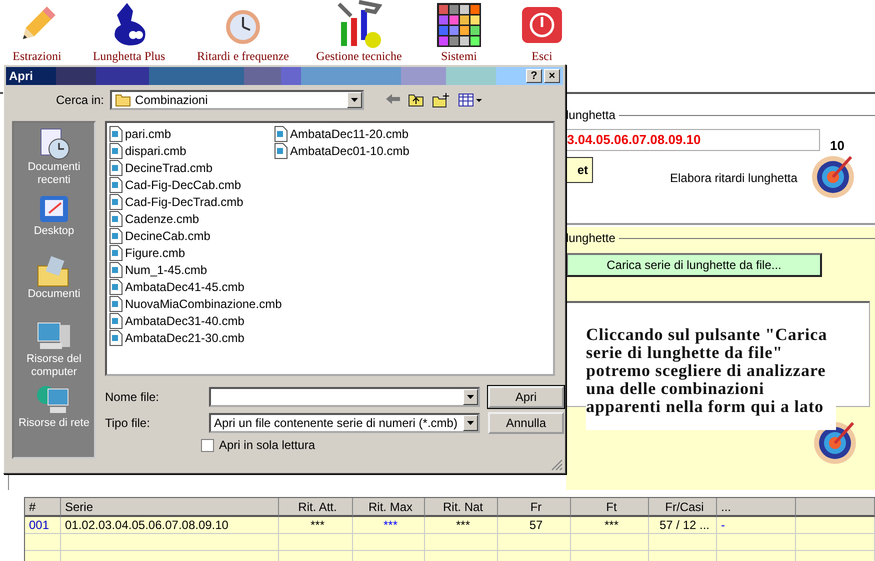 The image size is (875, 561). What do you see at coordinates (591, 115) in the screenshot?
I see `section-legend: lunghetta` at bounding box center [591, 115].